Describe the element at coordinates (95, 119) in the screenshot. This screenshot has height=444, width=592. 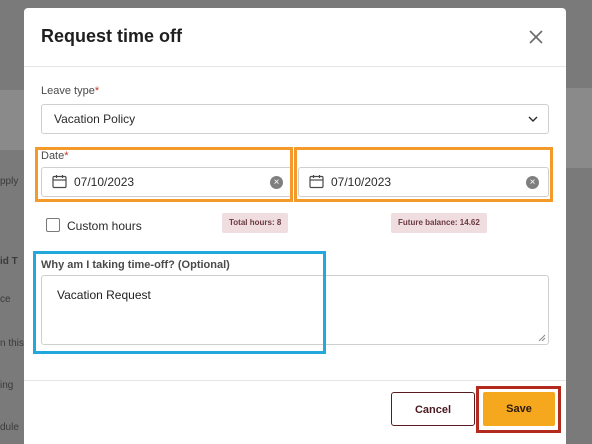
I see `leave-type-value: Vacation Policy` at that location.